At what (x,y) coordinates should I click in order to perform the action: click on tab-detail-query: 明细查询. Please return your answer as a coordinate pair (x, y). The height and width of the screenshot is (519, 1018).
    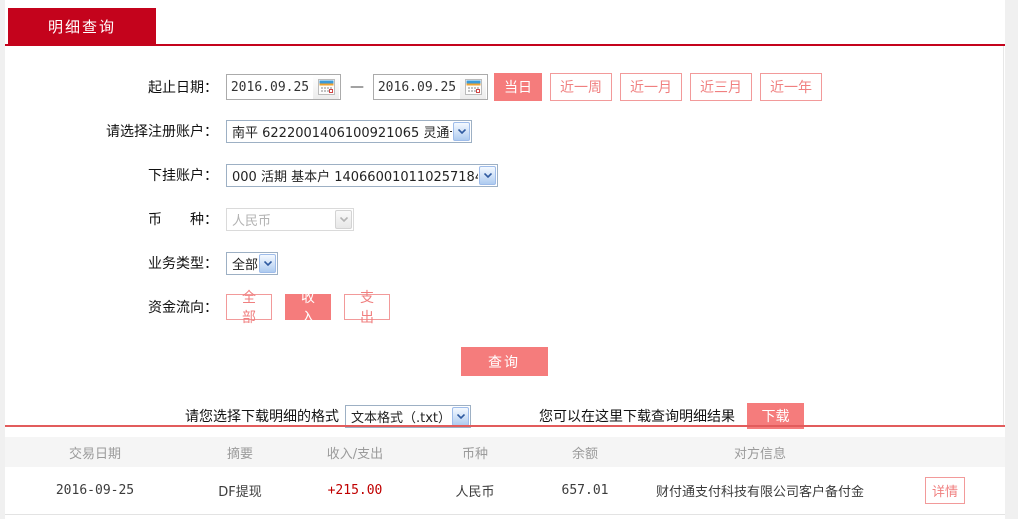
    Looking at the image, I should click on (82, 26).